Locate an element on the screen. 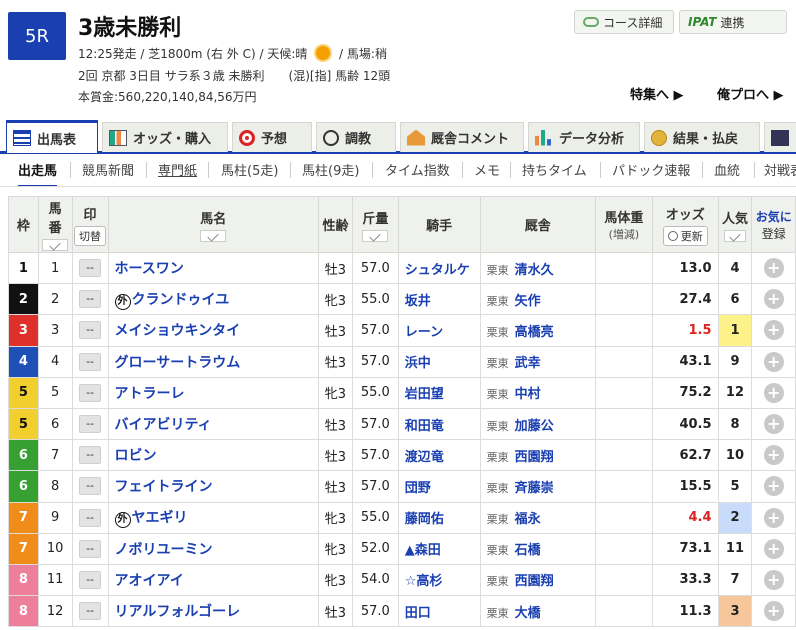 The image size is (796, 630). col-waku: 枠 is located at coordinates (23, 224).